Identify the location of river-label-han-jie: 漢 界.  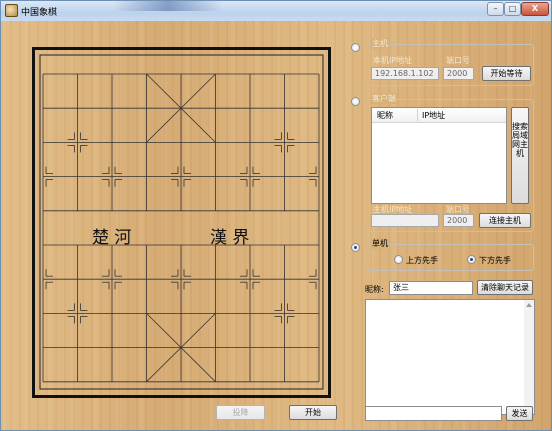
(229, 238).